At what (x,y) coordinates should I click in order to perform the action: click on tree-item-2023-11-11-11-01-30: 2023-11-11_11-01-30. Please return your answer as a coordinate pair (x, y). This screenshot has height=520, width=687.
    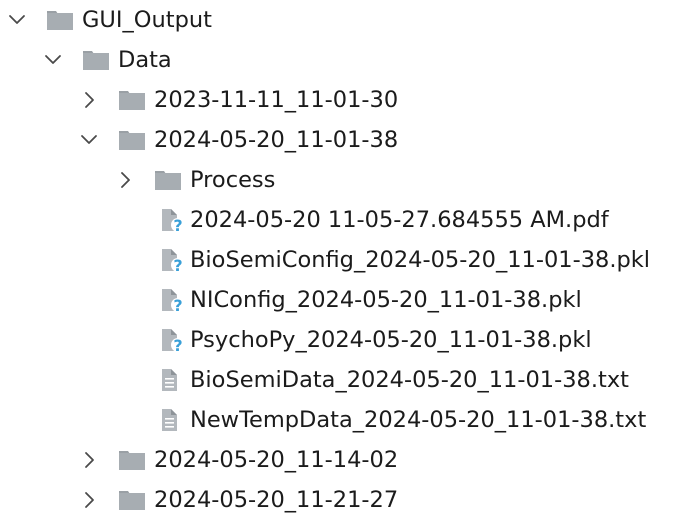
    Looking at the image, I should click on (343, 100).